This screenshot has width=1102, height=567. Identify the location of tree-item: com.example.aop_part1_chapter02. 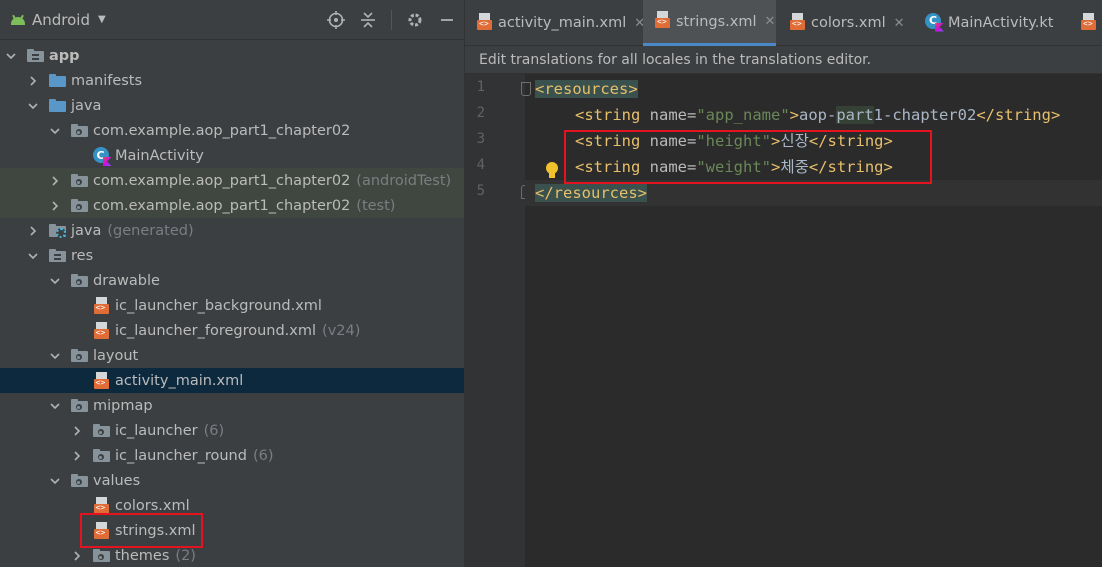
(232, 130).